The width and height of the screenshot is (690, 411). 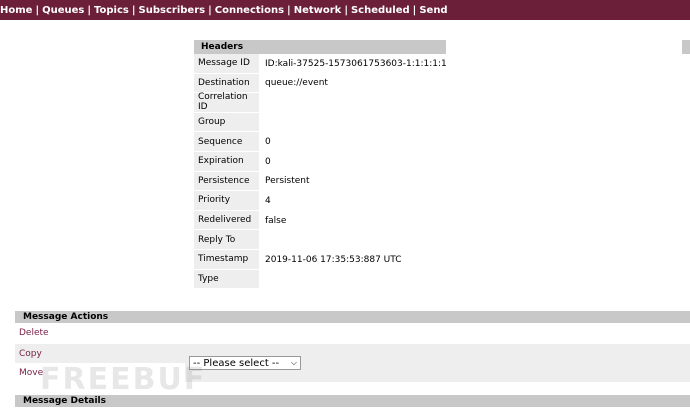 I want to click on message-actions-title: Message Actions, so click(x=352, y=317).